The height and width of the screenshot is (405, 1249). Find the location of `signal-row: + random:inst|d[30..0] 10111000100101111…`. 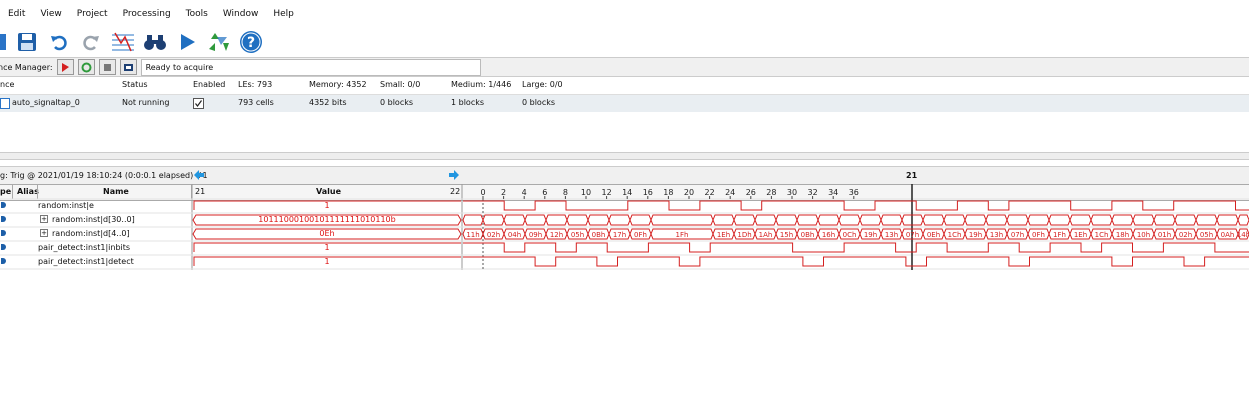

signal-row: + random:inst|d[30..0] 10111000100101111… is located at coordinates (231, 220).